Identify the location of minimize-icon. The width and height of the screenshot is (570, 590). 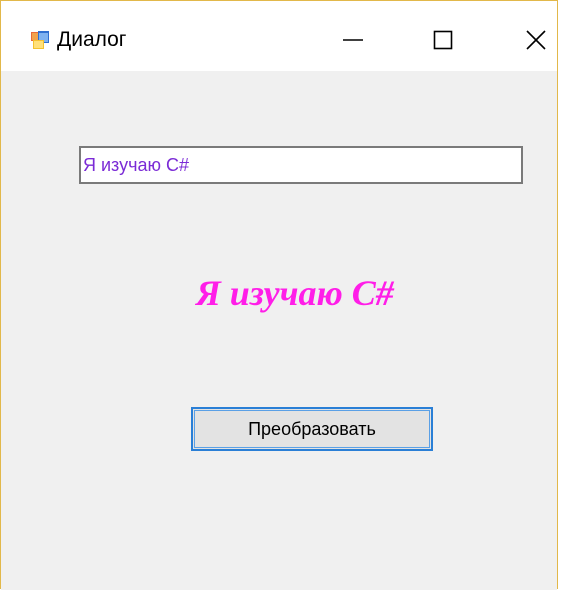
(353, 42).